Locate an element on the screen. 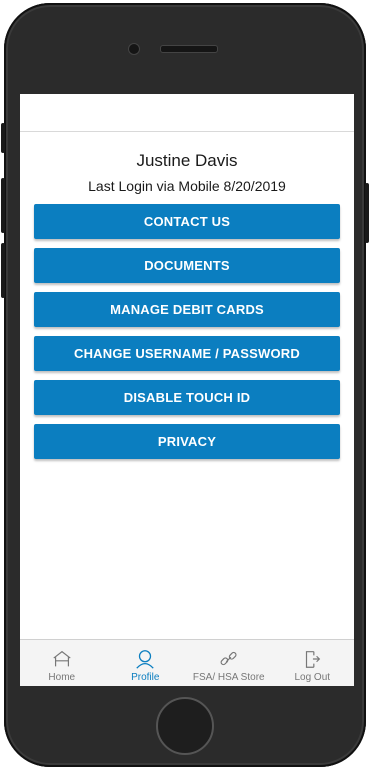  top-bar is located at coordinates (187, 113).